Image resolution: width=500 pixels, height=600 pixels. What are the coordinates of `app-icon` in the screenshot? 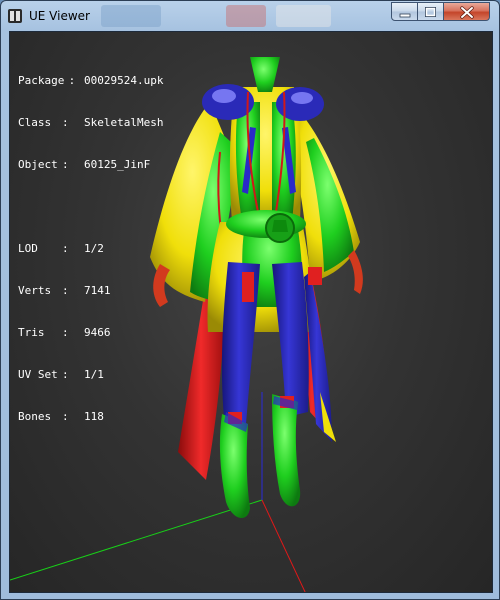 It's located at (15, 16).